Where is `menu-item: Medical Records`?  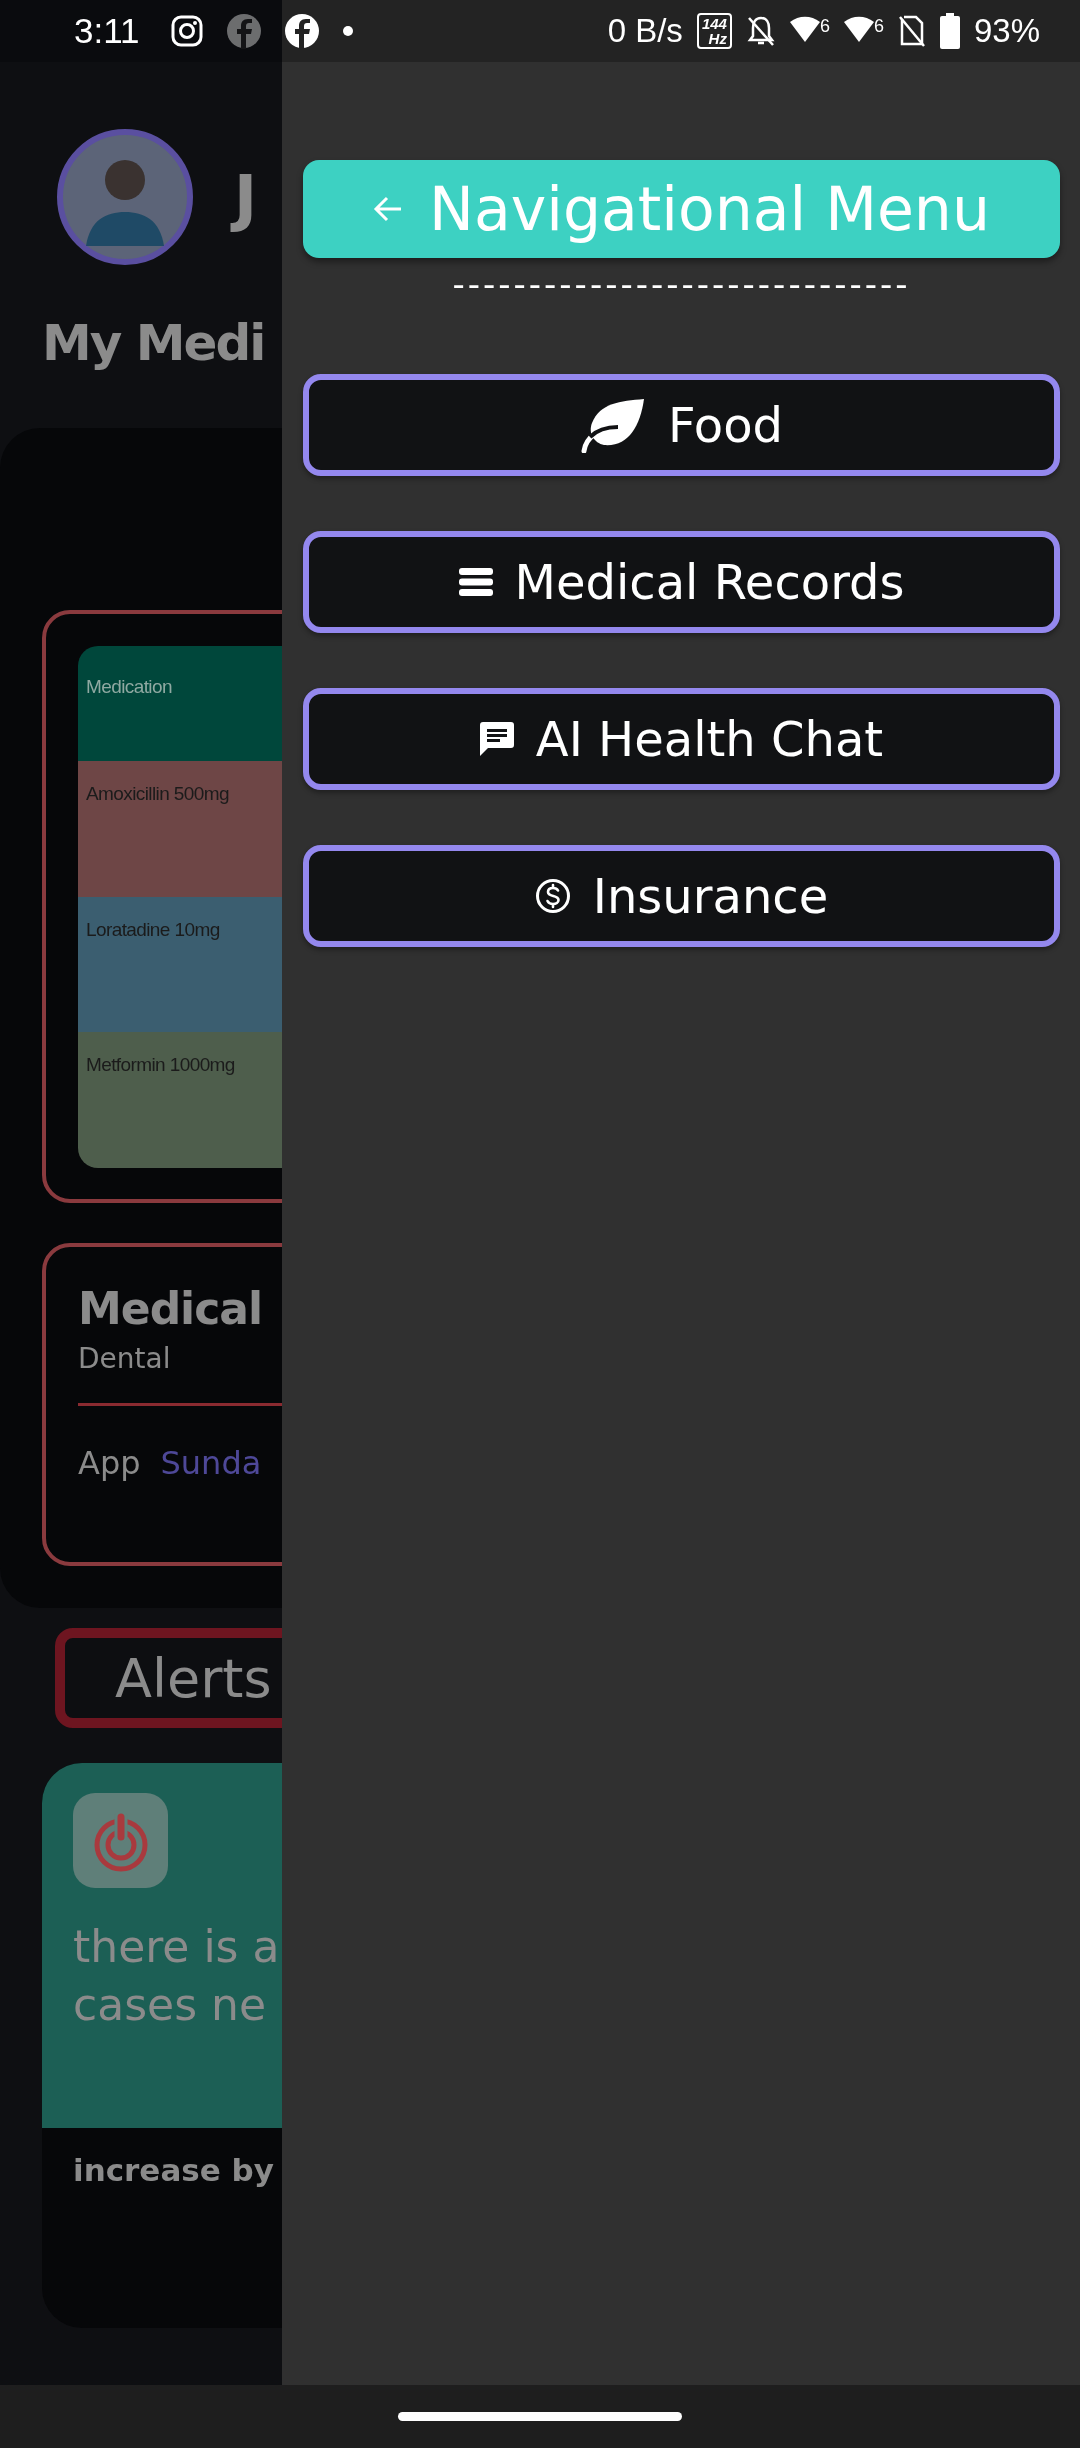 menu-item: Medical Records is located at coordinates (681, 582).